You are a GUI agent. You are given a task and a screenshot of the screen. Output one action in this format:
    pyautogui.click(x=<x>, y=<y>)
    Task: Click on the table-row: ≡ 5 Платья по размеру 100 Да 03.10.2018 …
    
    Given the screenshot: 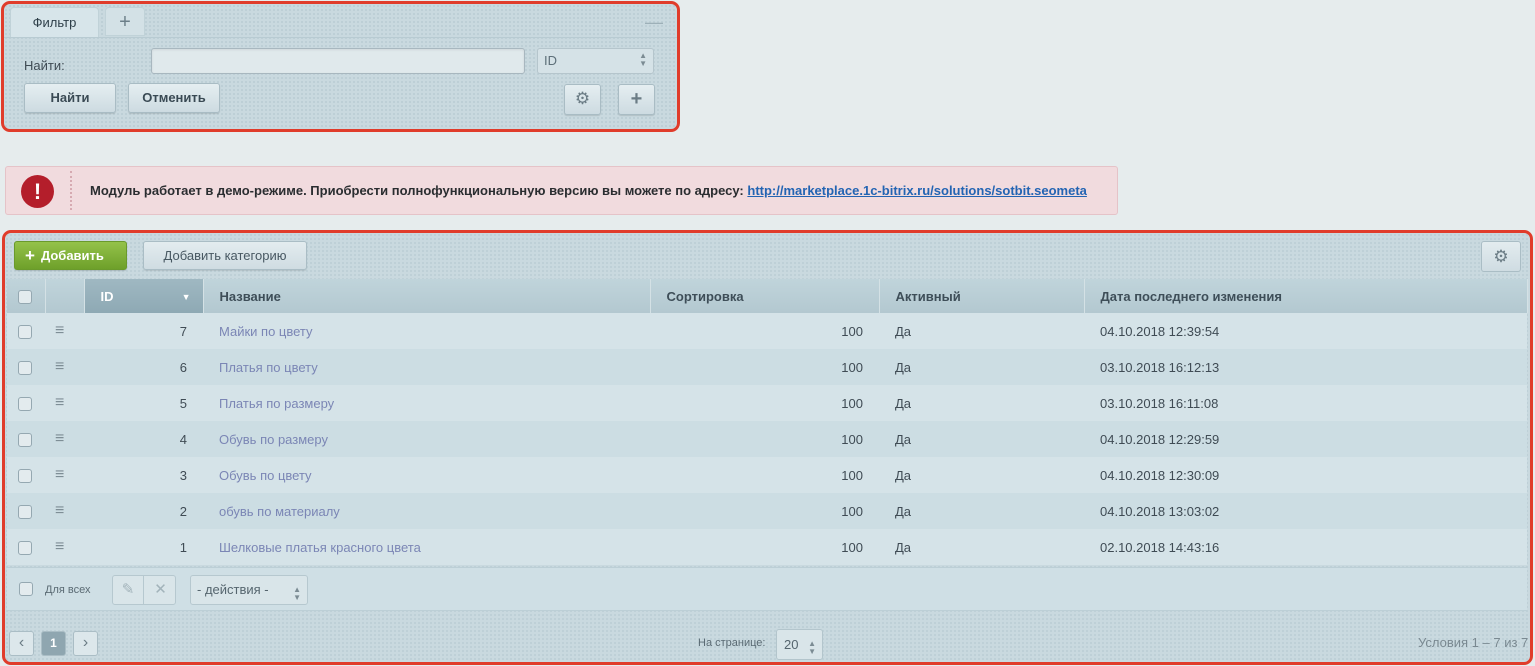 What is the action you would take?
    pyautogui.click(x=767, y=403)
    